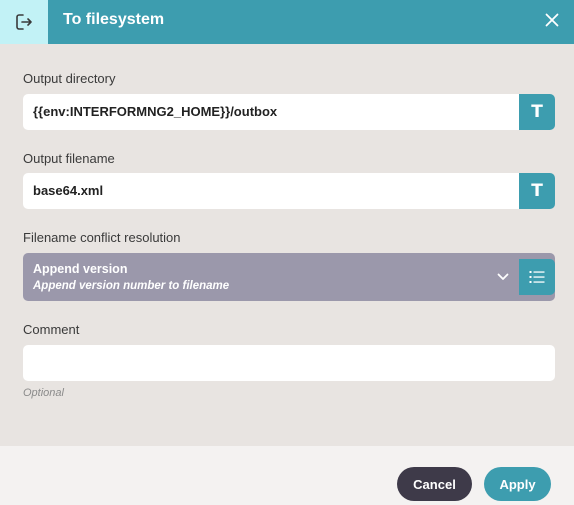  I want to click on output-filename-label: Output filename, so click(69, 158).